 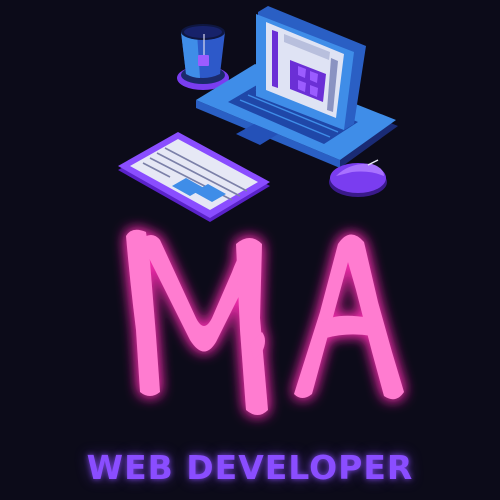 What do you see at coordinates (297, 87) in the screenshot?
I see `laptop-icon` at bounding box center [297, 87].